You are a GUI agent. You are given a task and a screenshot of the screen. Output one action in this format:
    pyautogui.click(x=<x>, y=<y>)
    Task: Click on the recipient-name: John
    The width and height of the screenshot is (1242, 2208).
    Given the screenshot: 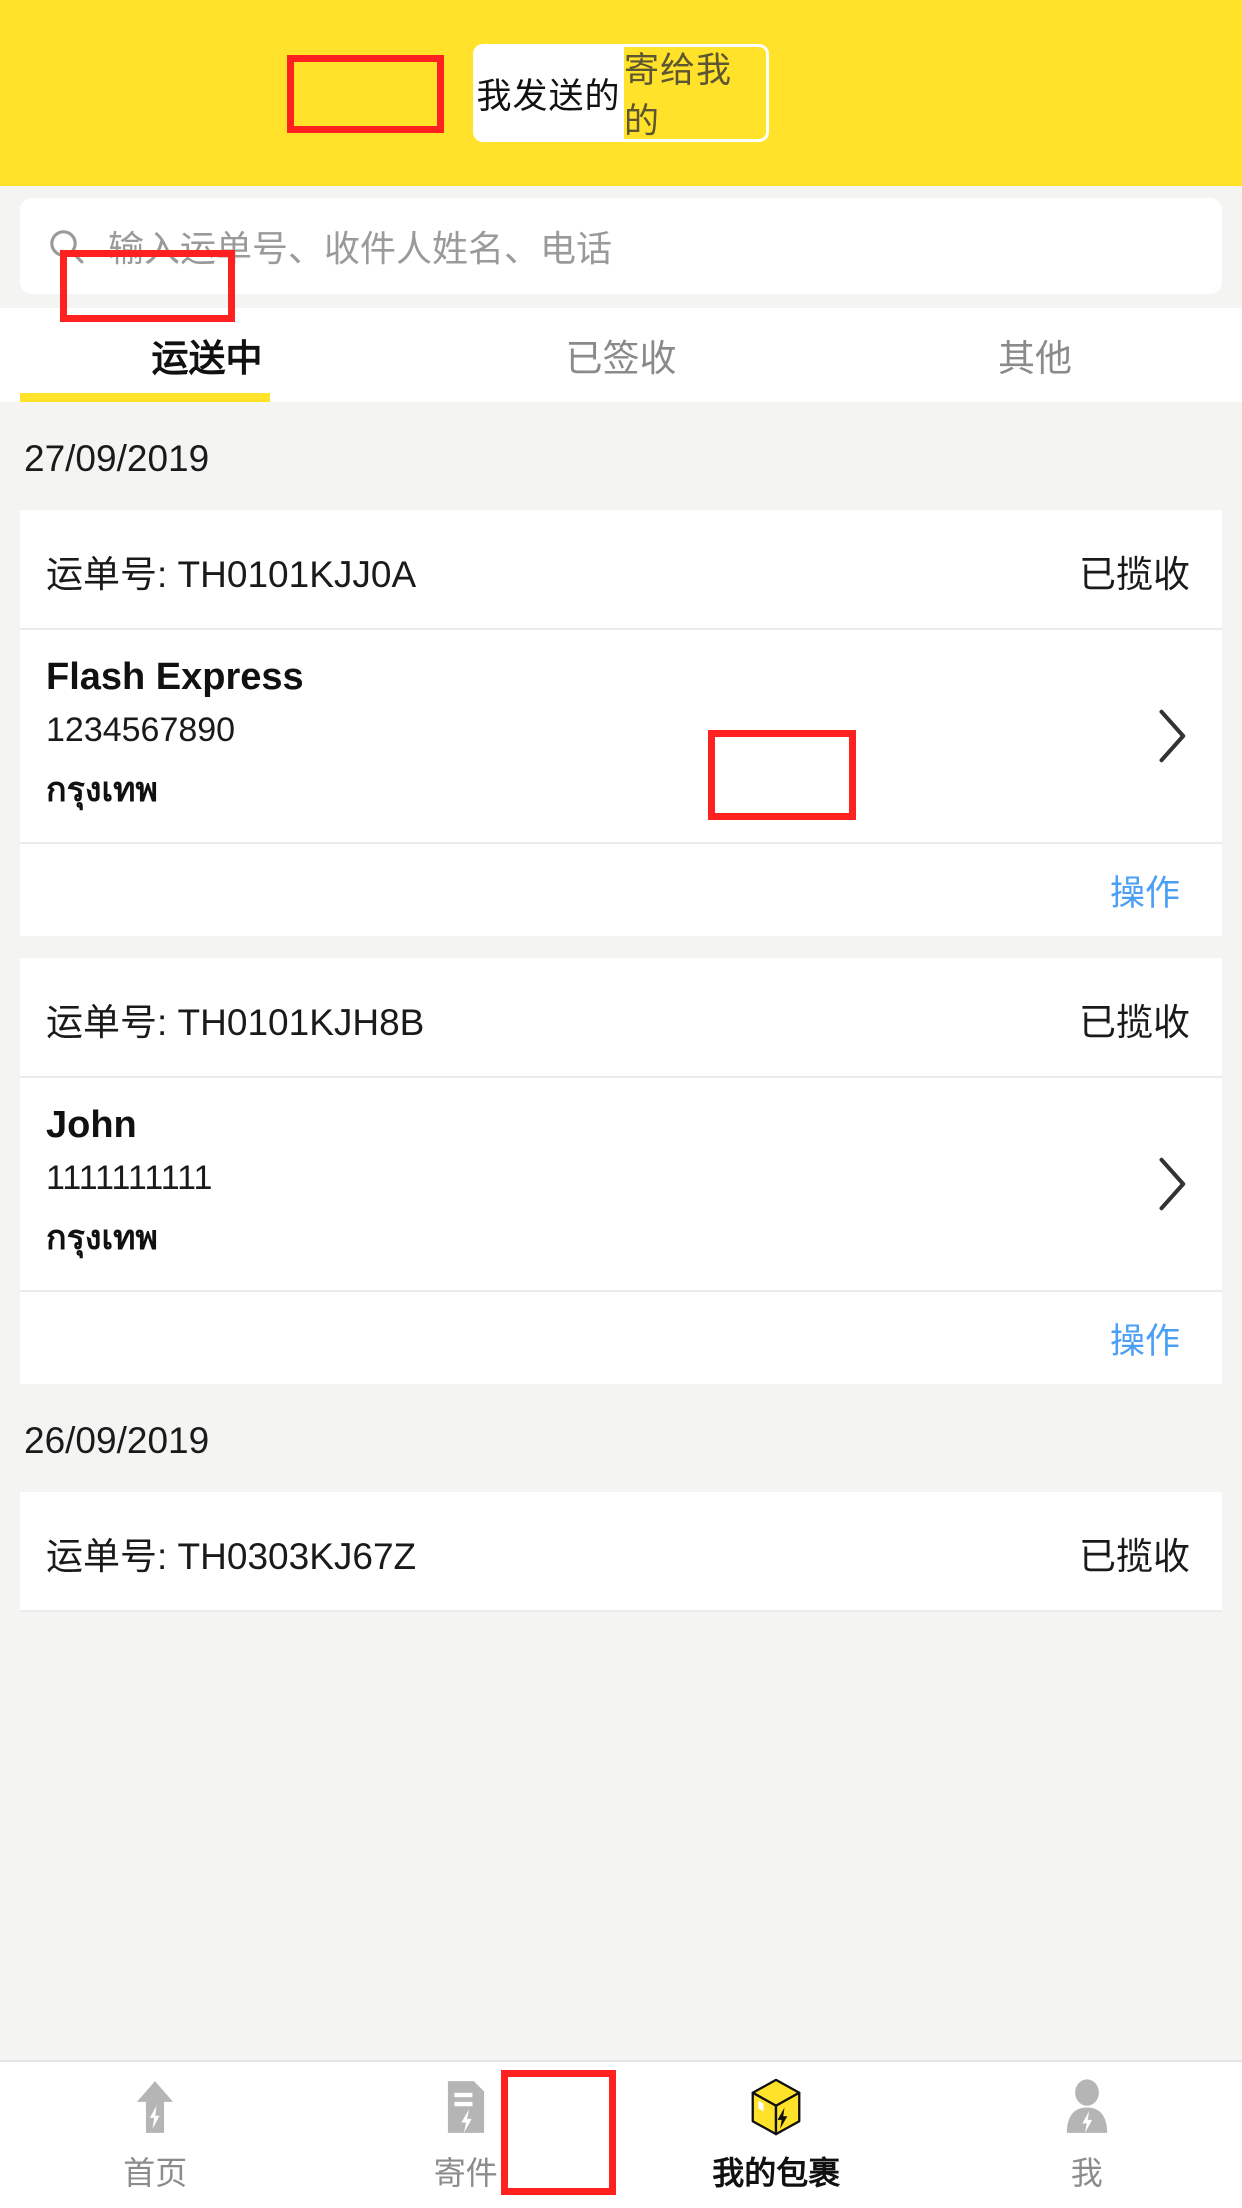 What is the action you would take?
    pyautogui.click(x=91, y=1125)
    